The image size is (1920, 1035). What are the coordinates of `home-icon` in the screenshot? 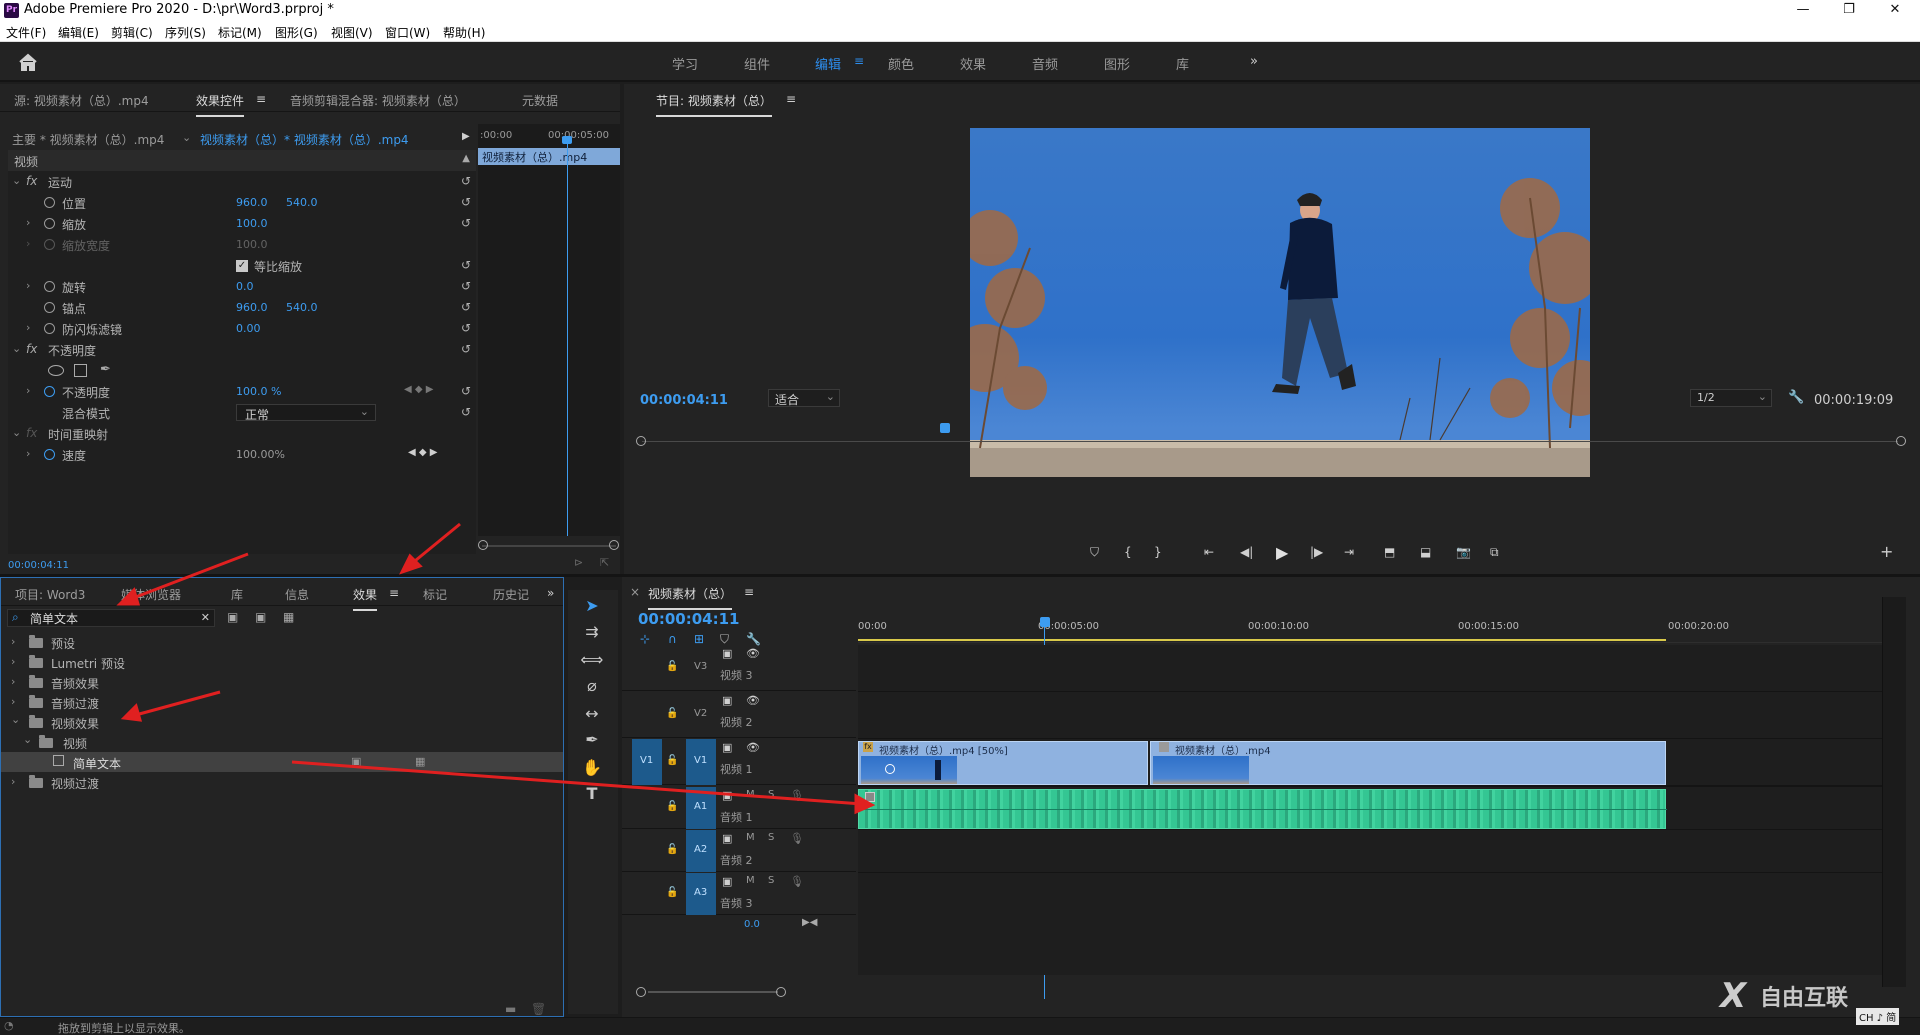 It's located at (28, 62).